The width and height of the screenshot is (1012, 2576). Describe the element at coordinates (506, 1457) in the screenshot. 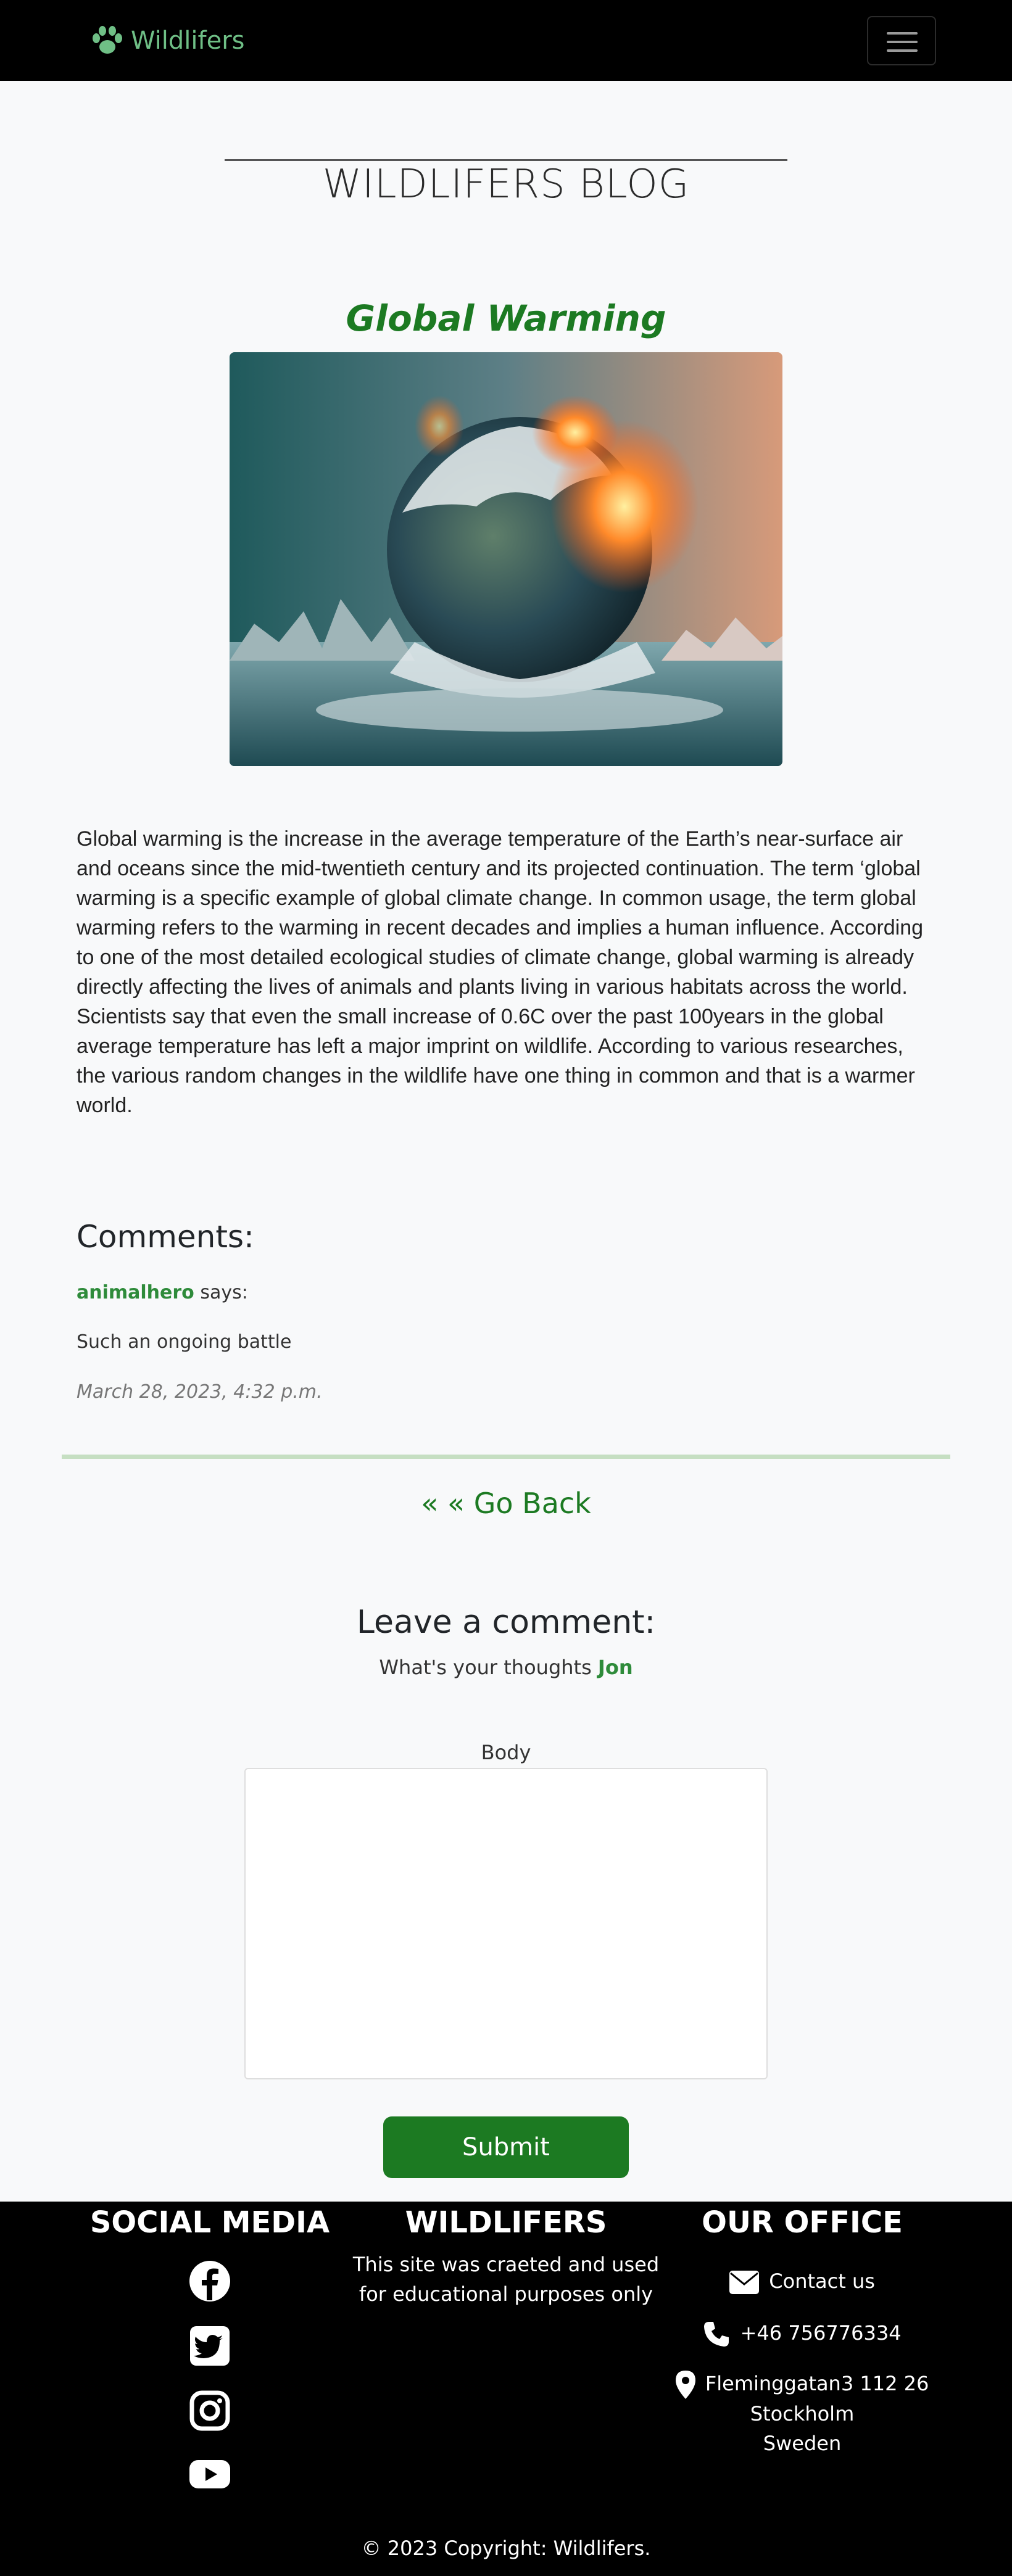

I see `section-divider` at that location.